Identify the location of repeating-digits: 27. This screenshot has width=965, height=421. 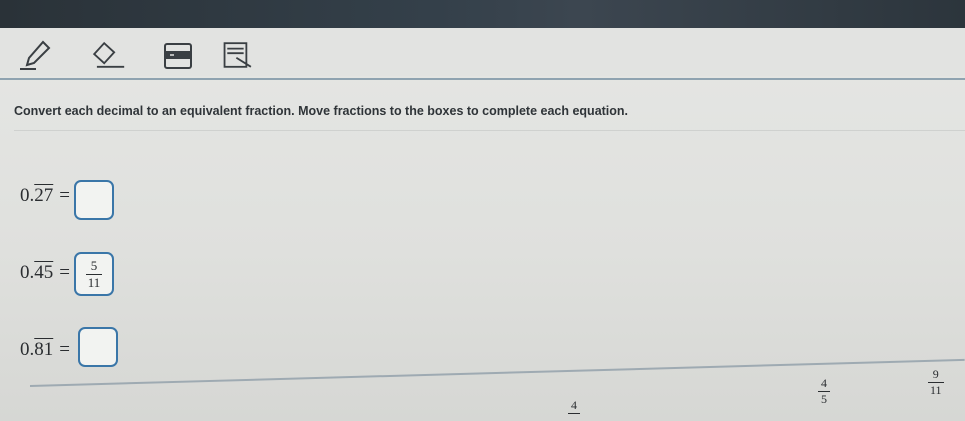
(44, 195).